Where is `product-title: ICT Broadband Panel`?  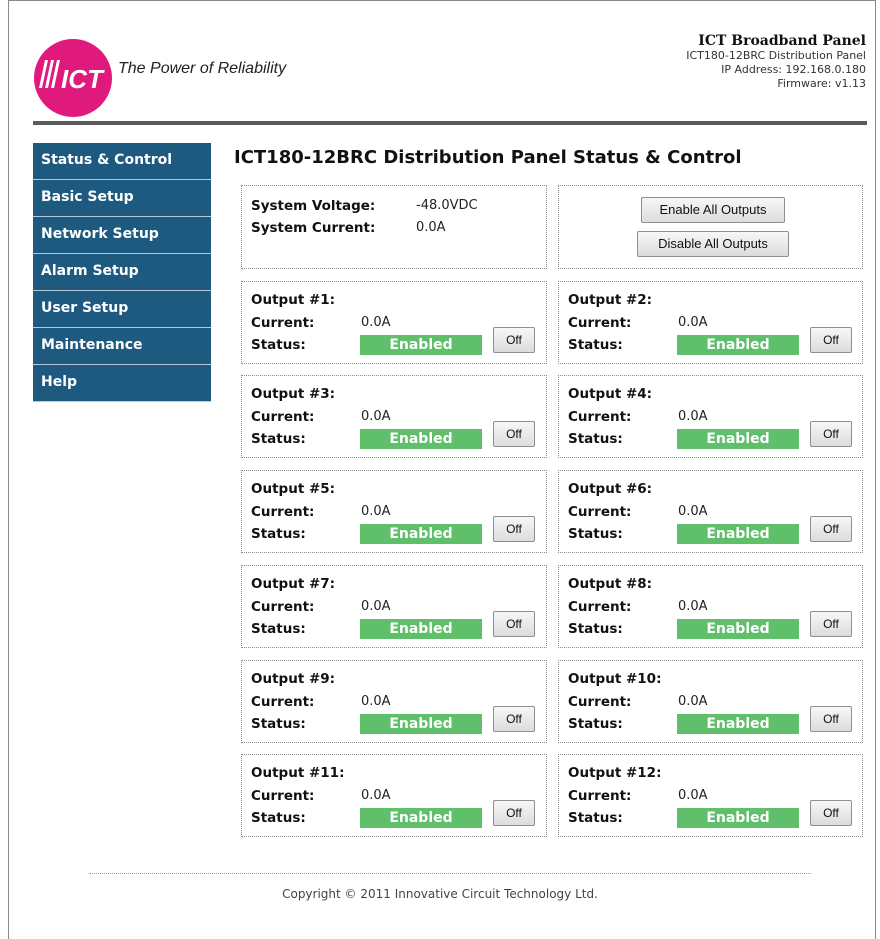 product-title: ICT Broadband Panel is located at coordinates (782, 41).